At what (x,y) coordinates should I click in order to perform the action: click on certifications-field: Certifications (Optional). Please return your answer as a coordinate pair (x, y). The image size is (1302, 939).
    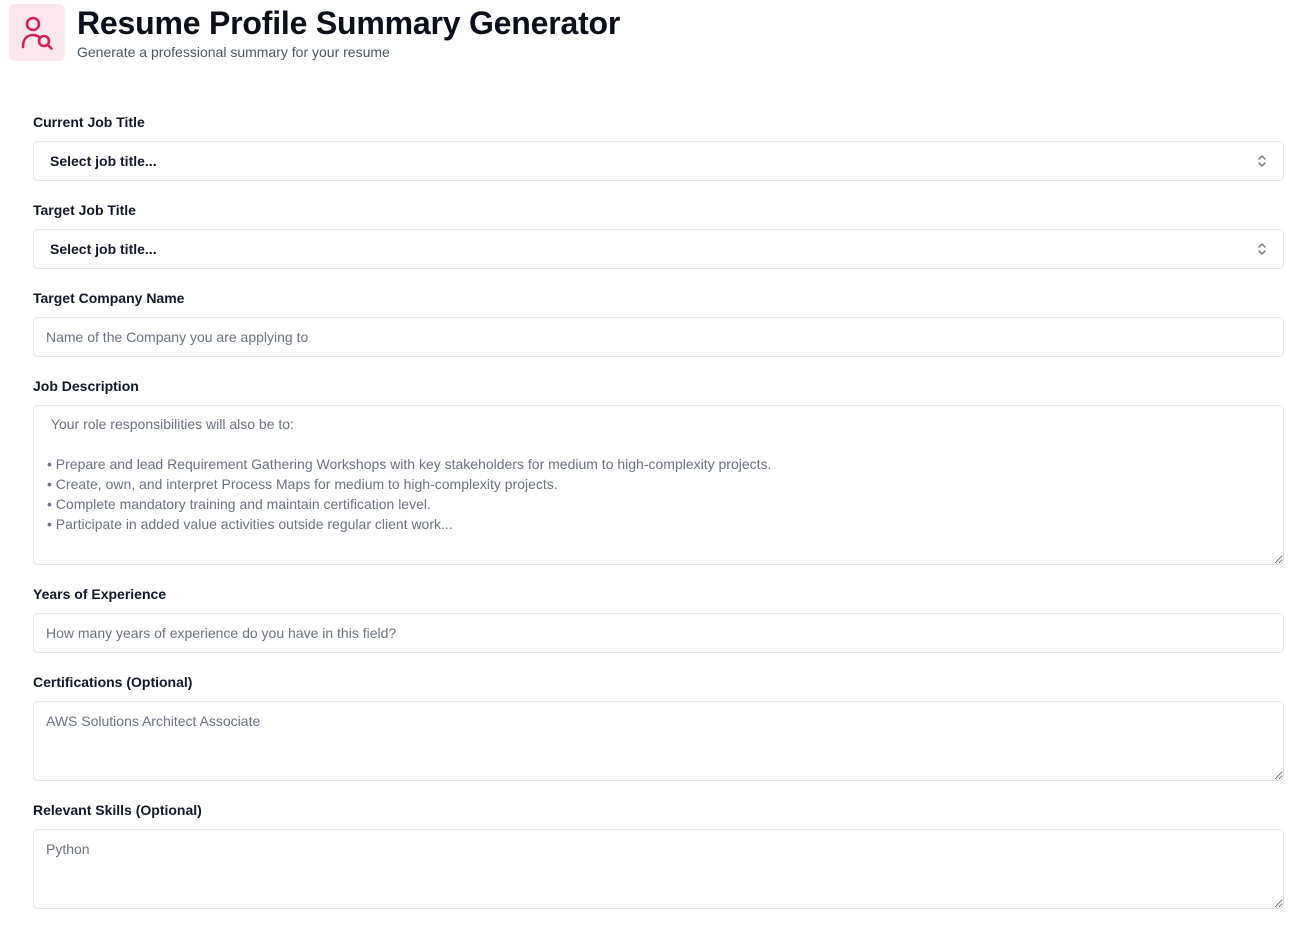
    Looking at the image, I should click on (658, 726).